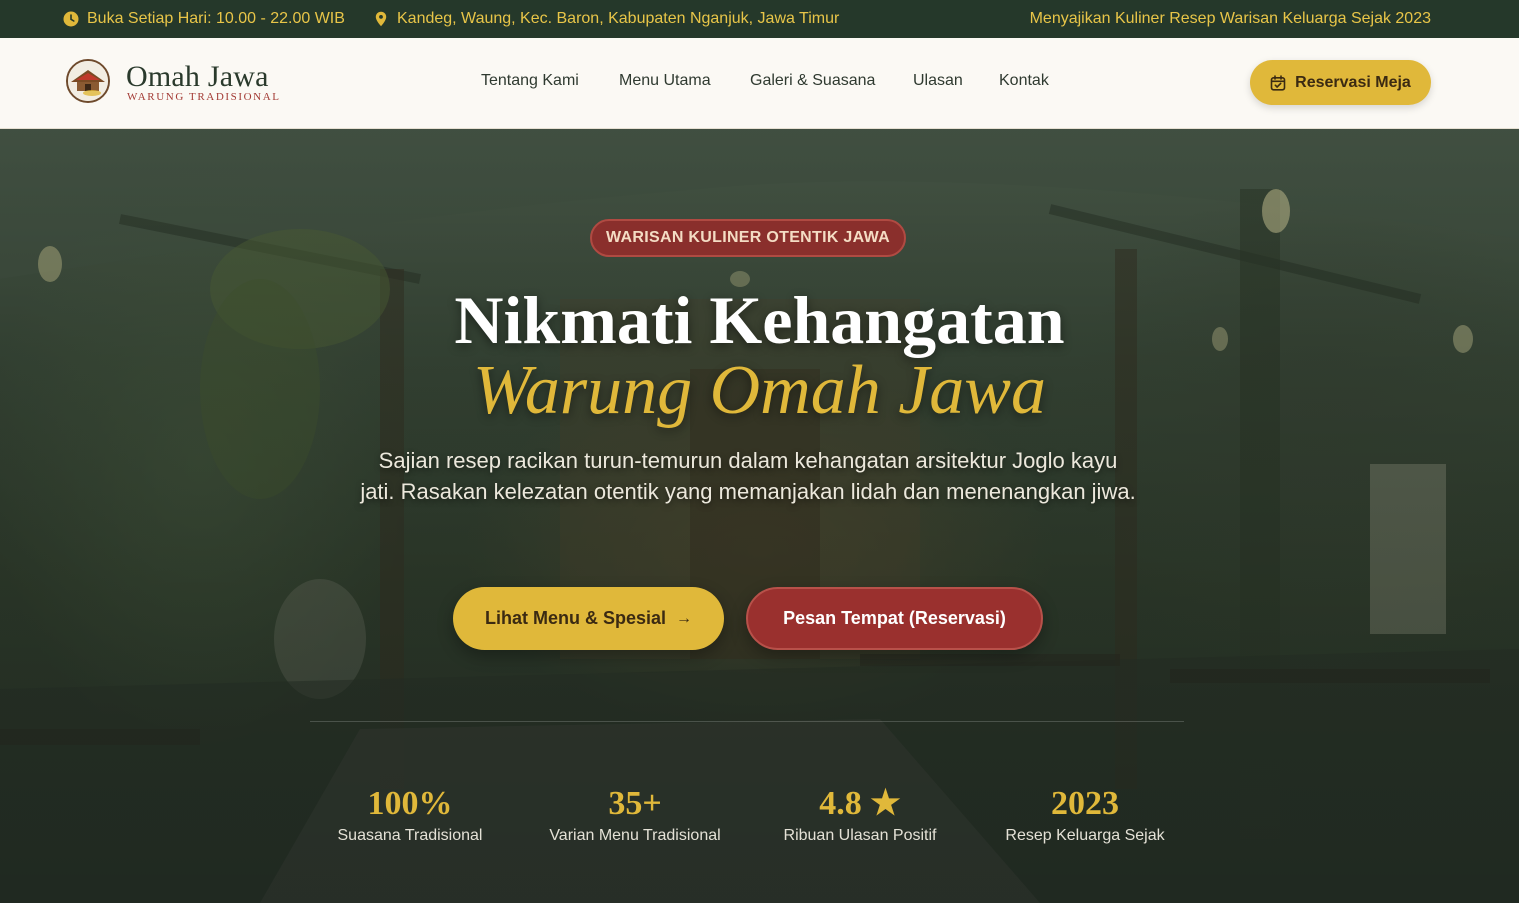 The image size is (1519, 903). I want to click on brand-logo-icon, so click(88, 81).